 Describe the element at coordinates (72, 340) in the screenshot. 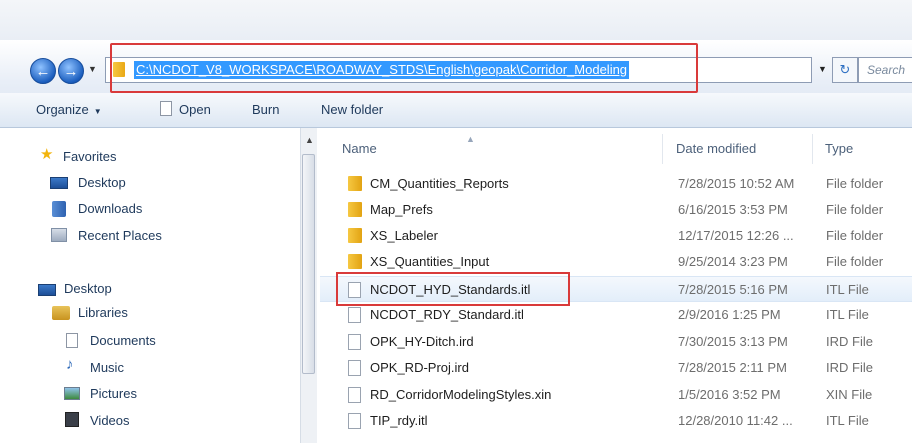

I see `documents-icon` at that location.